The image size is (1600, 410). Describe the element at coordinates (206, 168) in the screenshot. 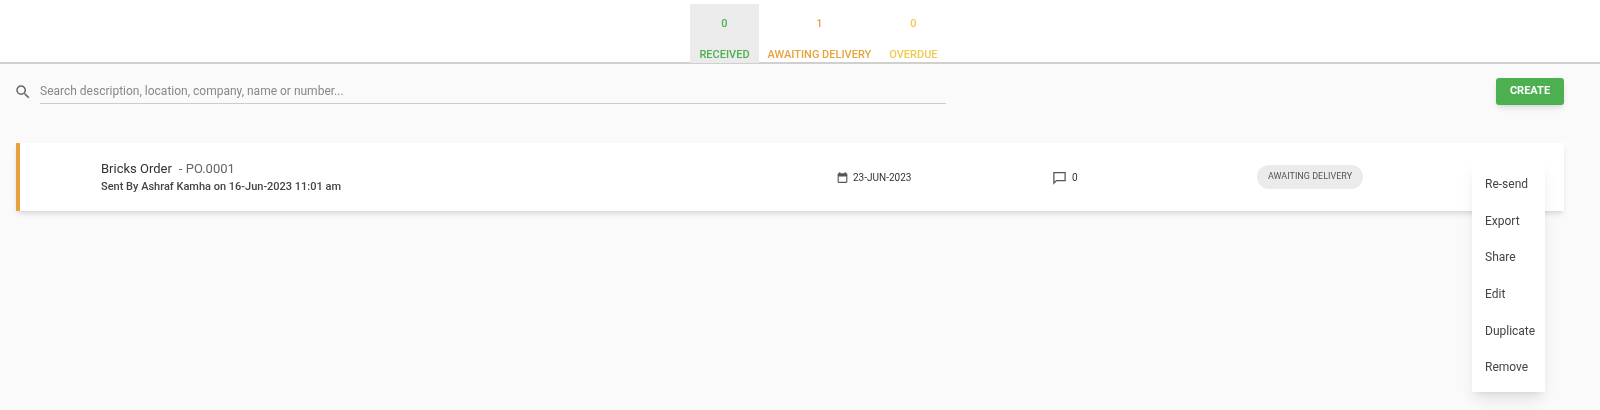

I see `order-number: - PO.0001` at that location.